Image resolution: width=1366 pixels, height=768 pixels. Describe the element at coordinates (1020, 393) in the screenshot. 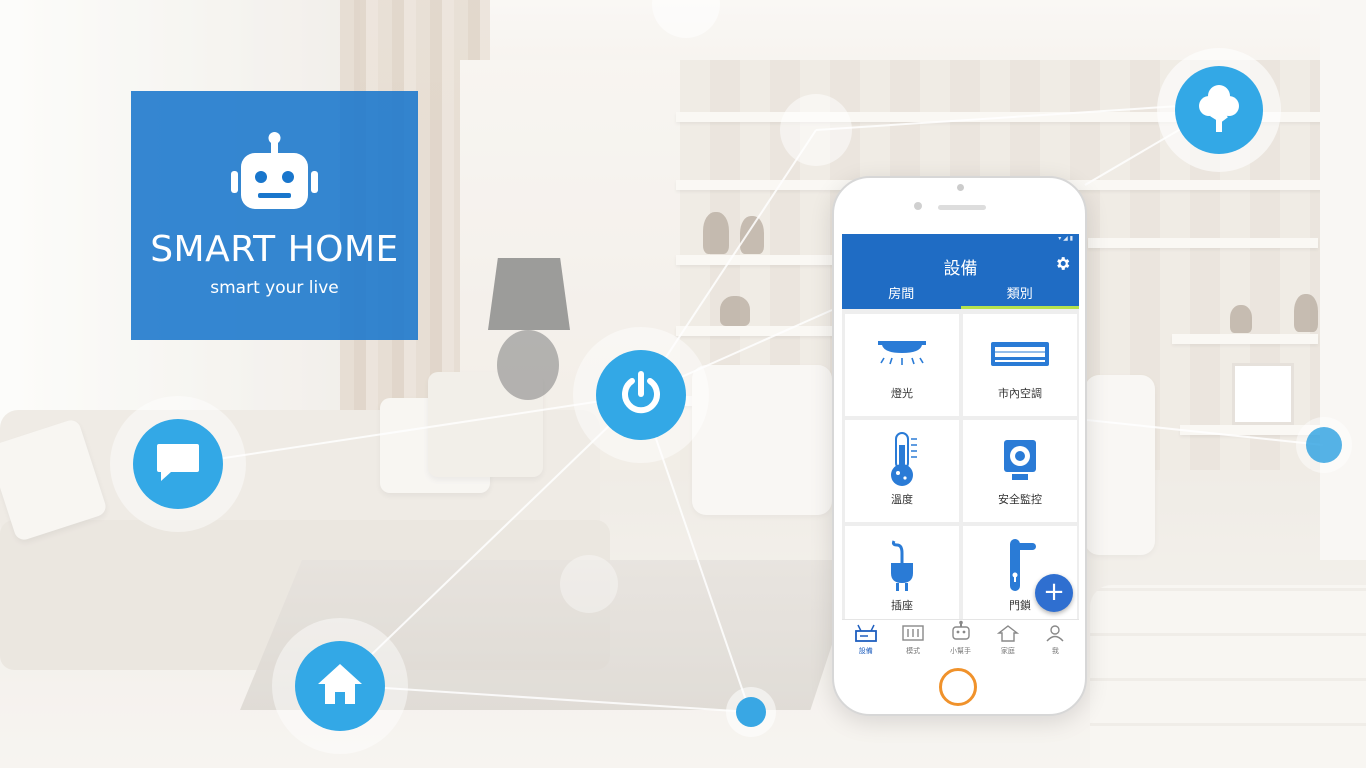

I see `device-label: 市內空調` at that location.